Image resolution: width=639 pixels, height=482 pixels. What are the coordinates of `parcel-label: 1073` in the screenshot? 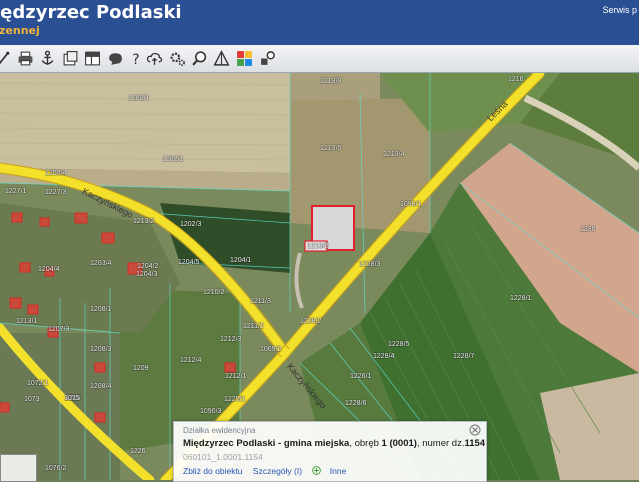 It's located at (32, 399).